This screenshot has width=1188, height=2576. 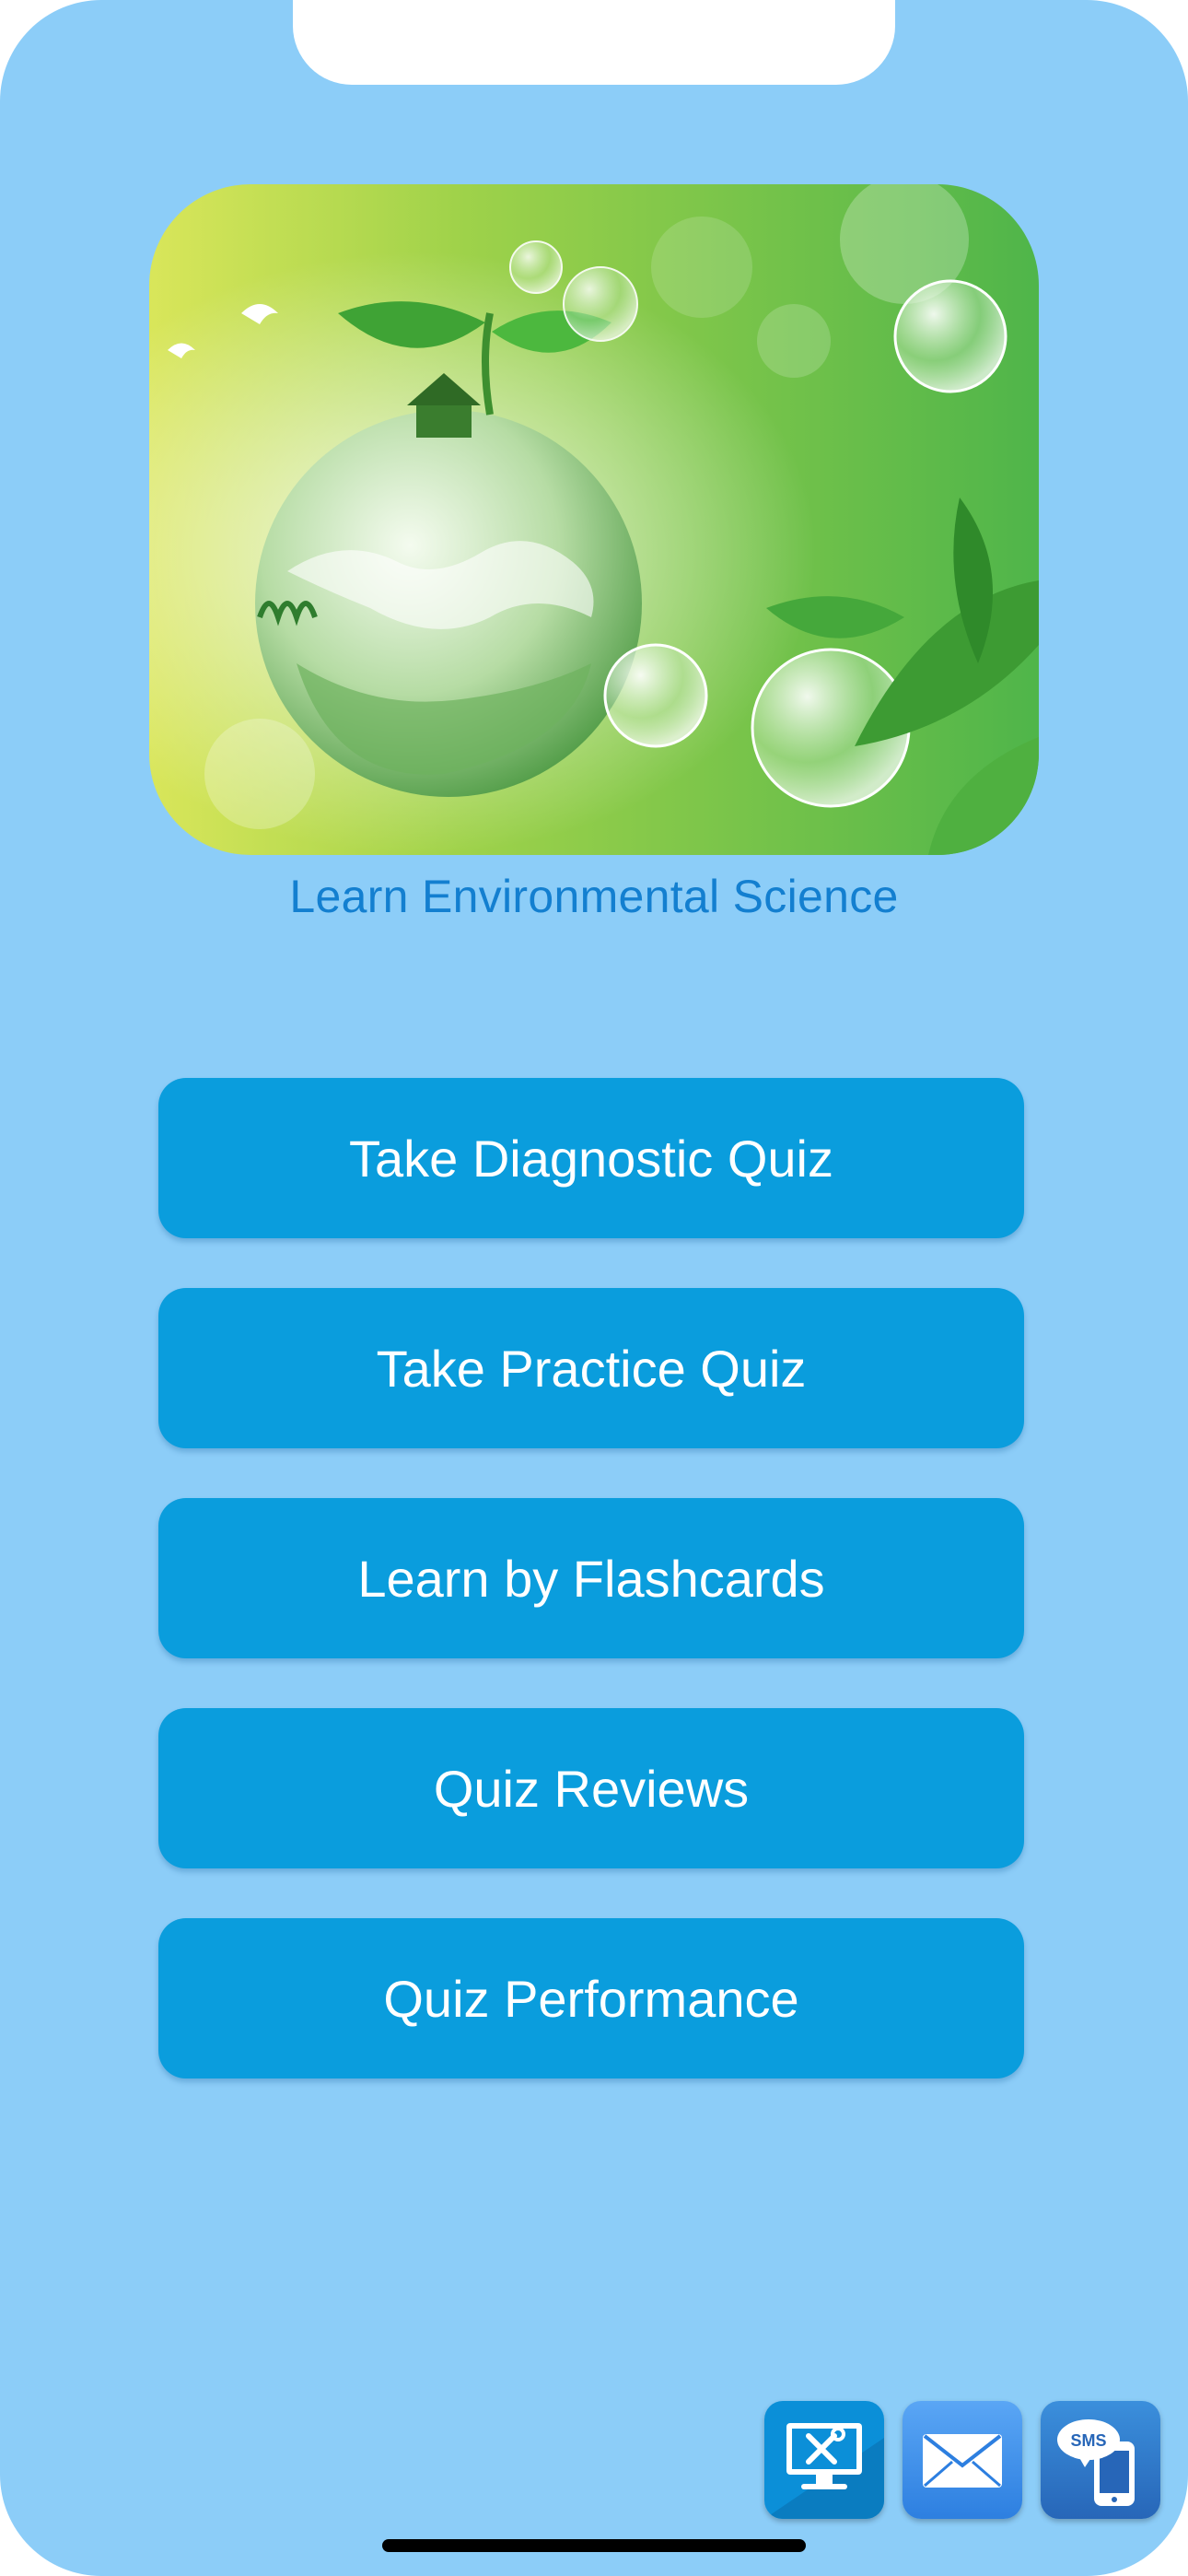 I want to click on take-practice-quiz-button: Take Practice Quiz, so click(x=591, y=1368).